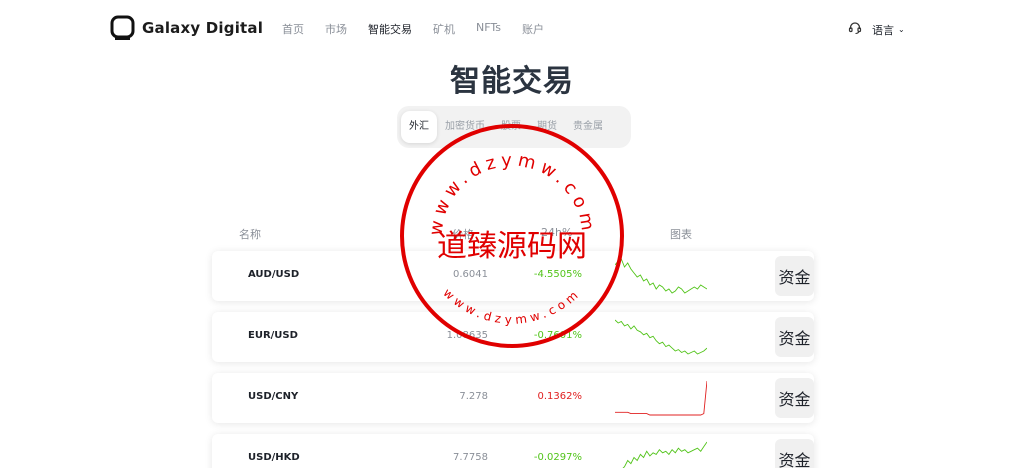 The image size is (1024, 468). Describe the element at coordinates (557, 274) in the screenshot. I see `pair-change: -4.5505%` at that location.